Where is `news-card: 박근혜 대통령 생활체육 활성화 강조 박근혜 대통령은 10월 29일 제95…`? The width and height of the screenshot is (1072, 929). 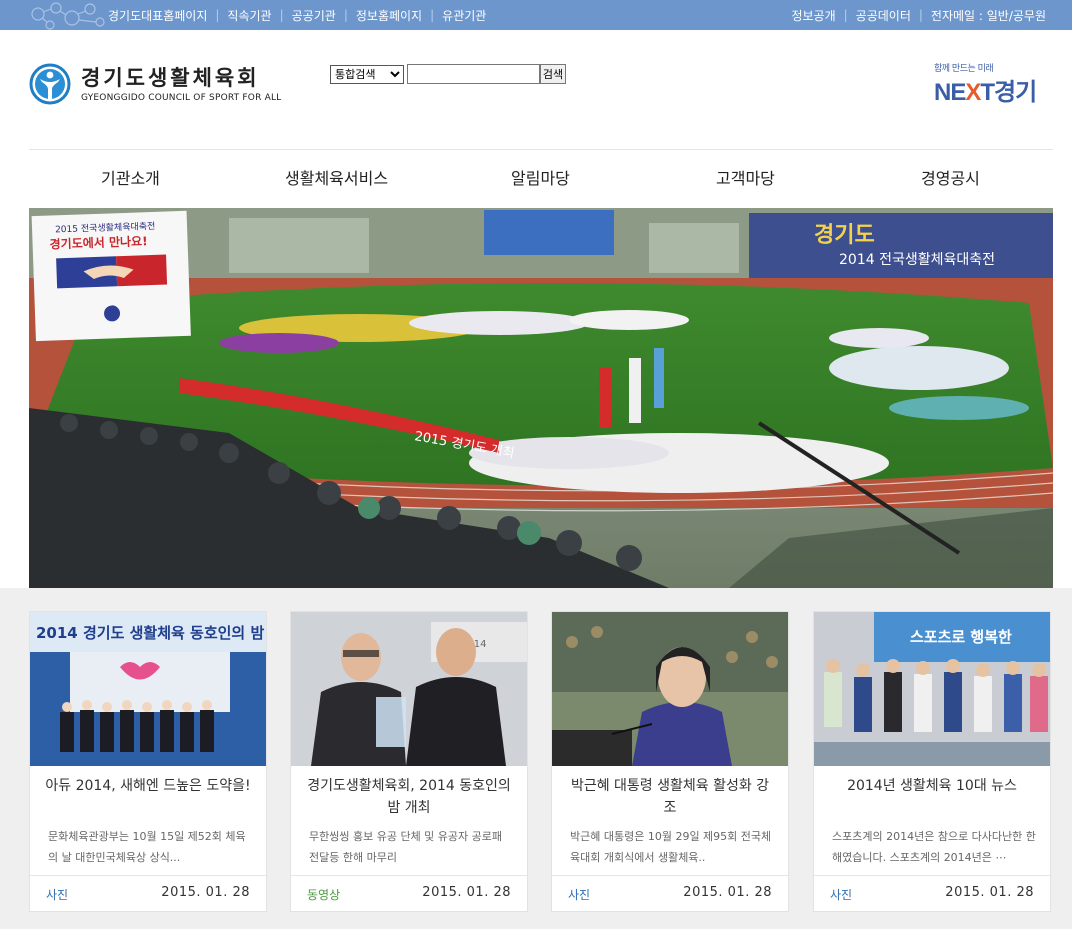 news-card: 박근혜 대통령 생활체육 활성화 강조 박근혜 대통령은 10월 29일 제95… is located at coordinates (670, 761).